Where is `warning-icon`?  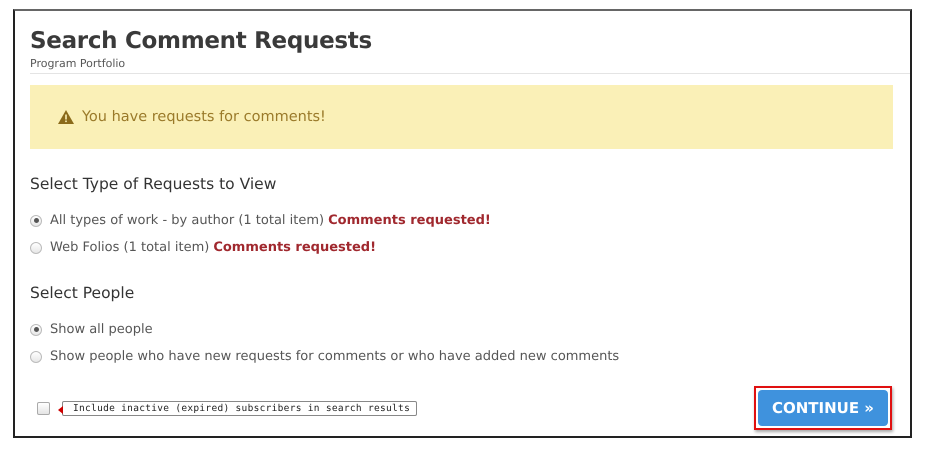
warning-icon is located at coordinates (66, 117).